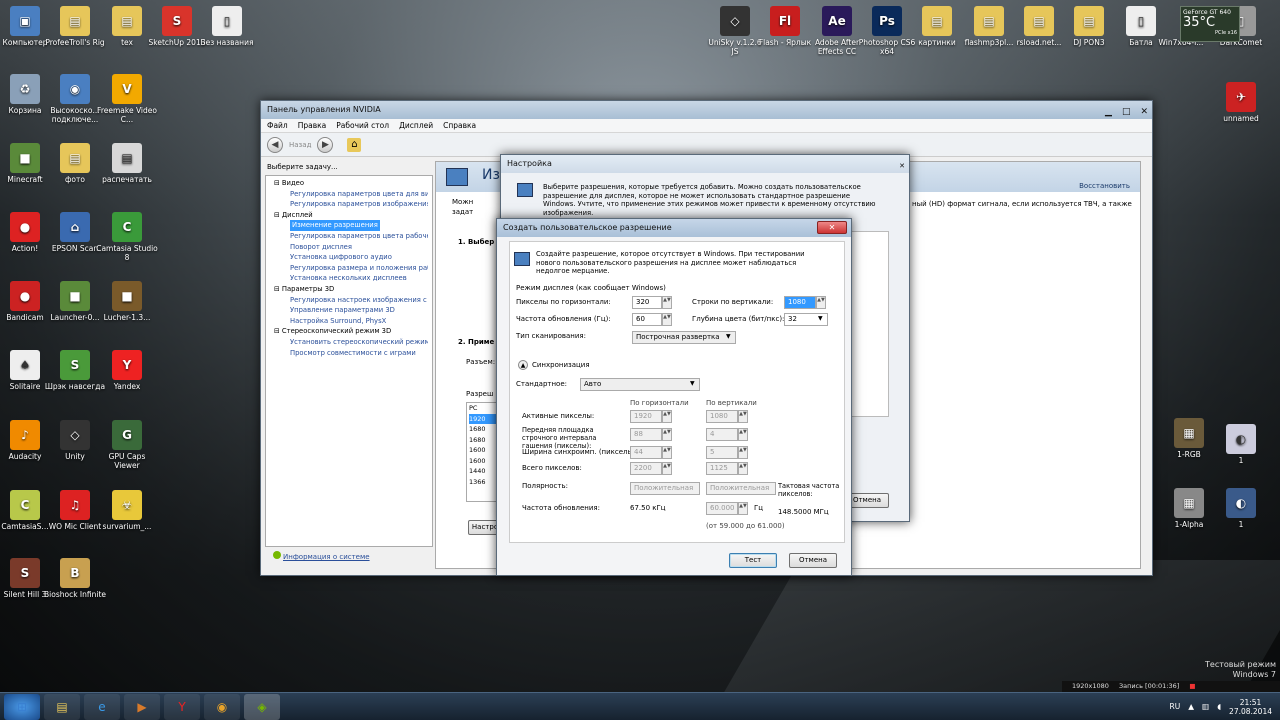 This screenshot has height=720, width=1280. What do you see at coordinates (321, 556) in the screenshot?
I see `sysinfo-link: Информация о системе` at bounding box center [321, 556].